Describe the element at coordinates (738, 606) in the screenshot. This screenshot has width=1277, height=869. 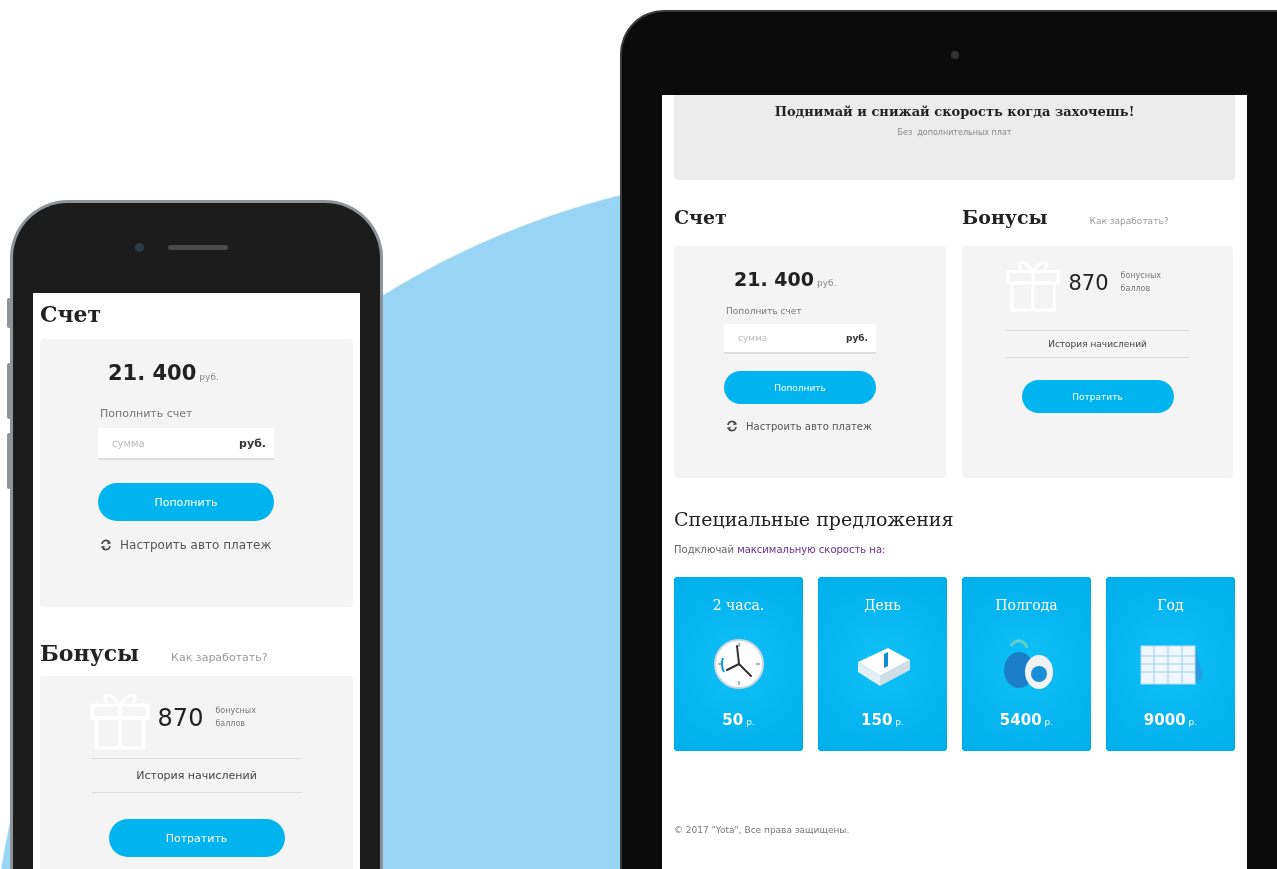
I see `offer-title: 2 часа.` at that location.